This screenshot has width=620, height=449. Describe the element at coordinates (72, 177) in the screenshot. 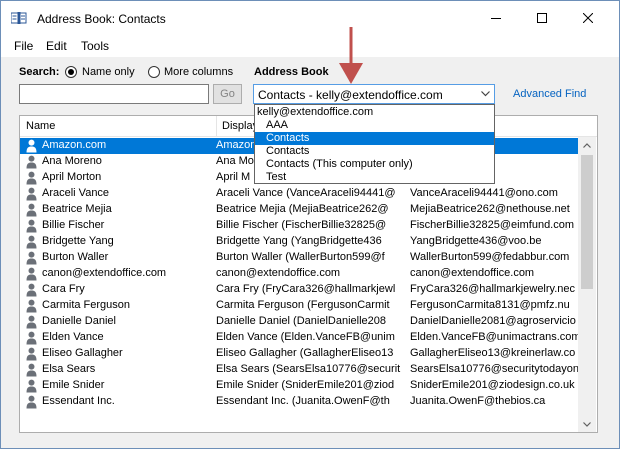

I see `contact-name: April Morton` at that location.